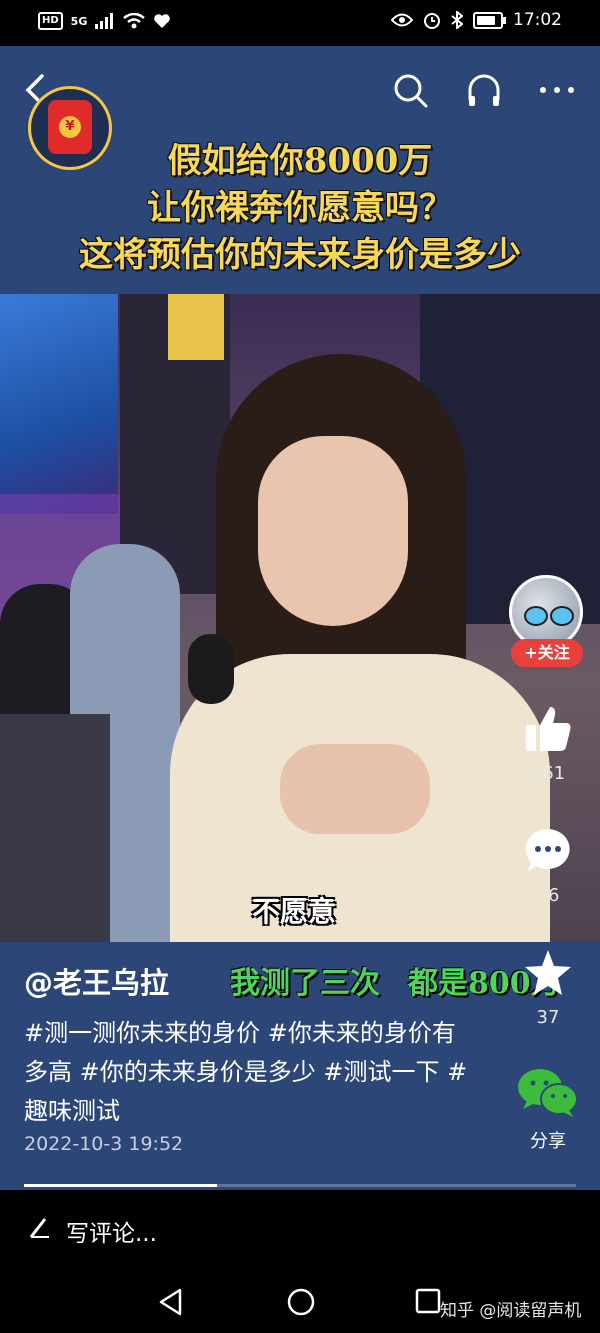 This screenshot has height=1333, width=600. I want to click on nav-back-icon, so click(171, 1302).